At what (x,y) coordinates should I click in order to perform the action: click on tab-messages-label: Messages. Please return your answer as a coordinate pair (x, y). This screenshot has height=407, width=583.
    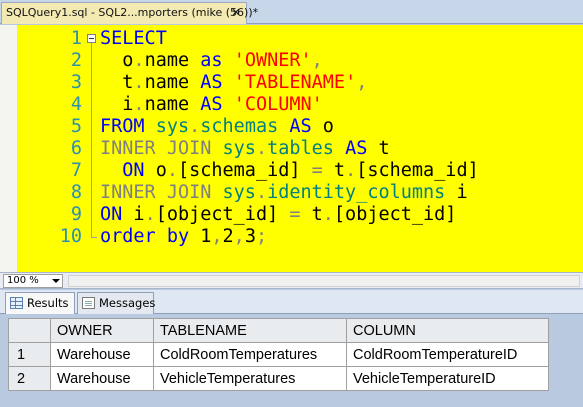
    Looking at the image, I should click on (127, 303).